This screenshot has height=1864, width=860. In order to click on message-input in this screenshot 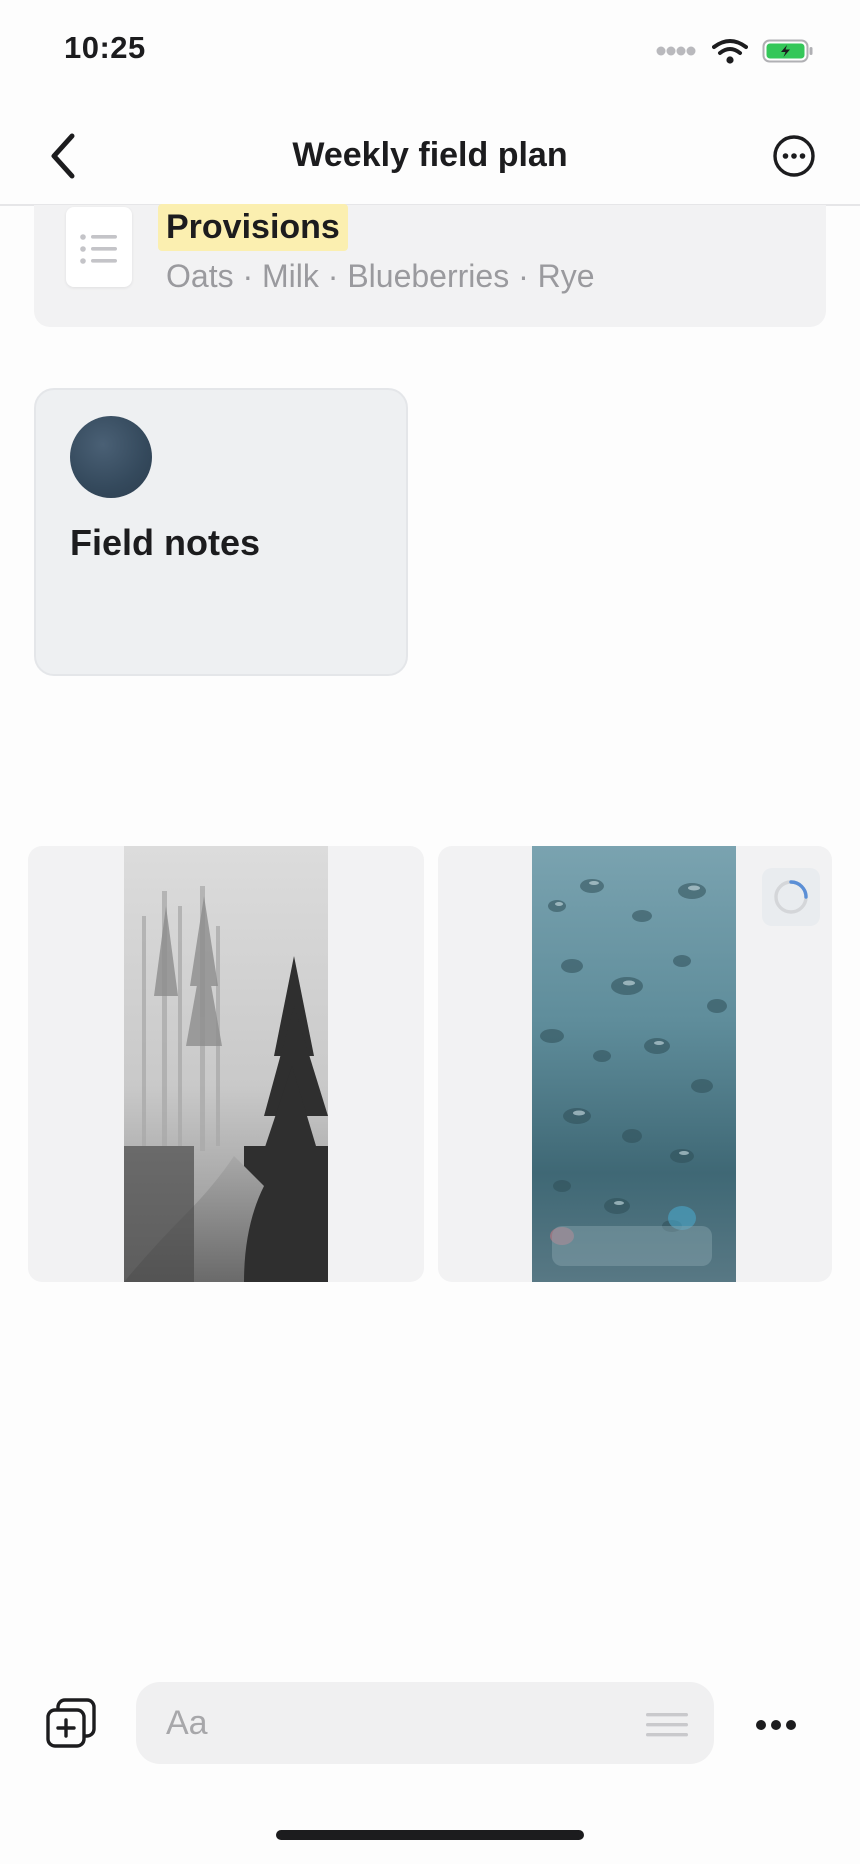, I will do `click(425, 1723)`.